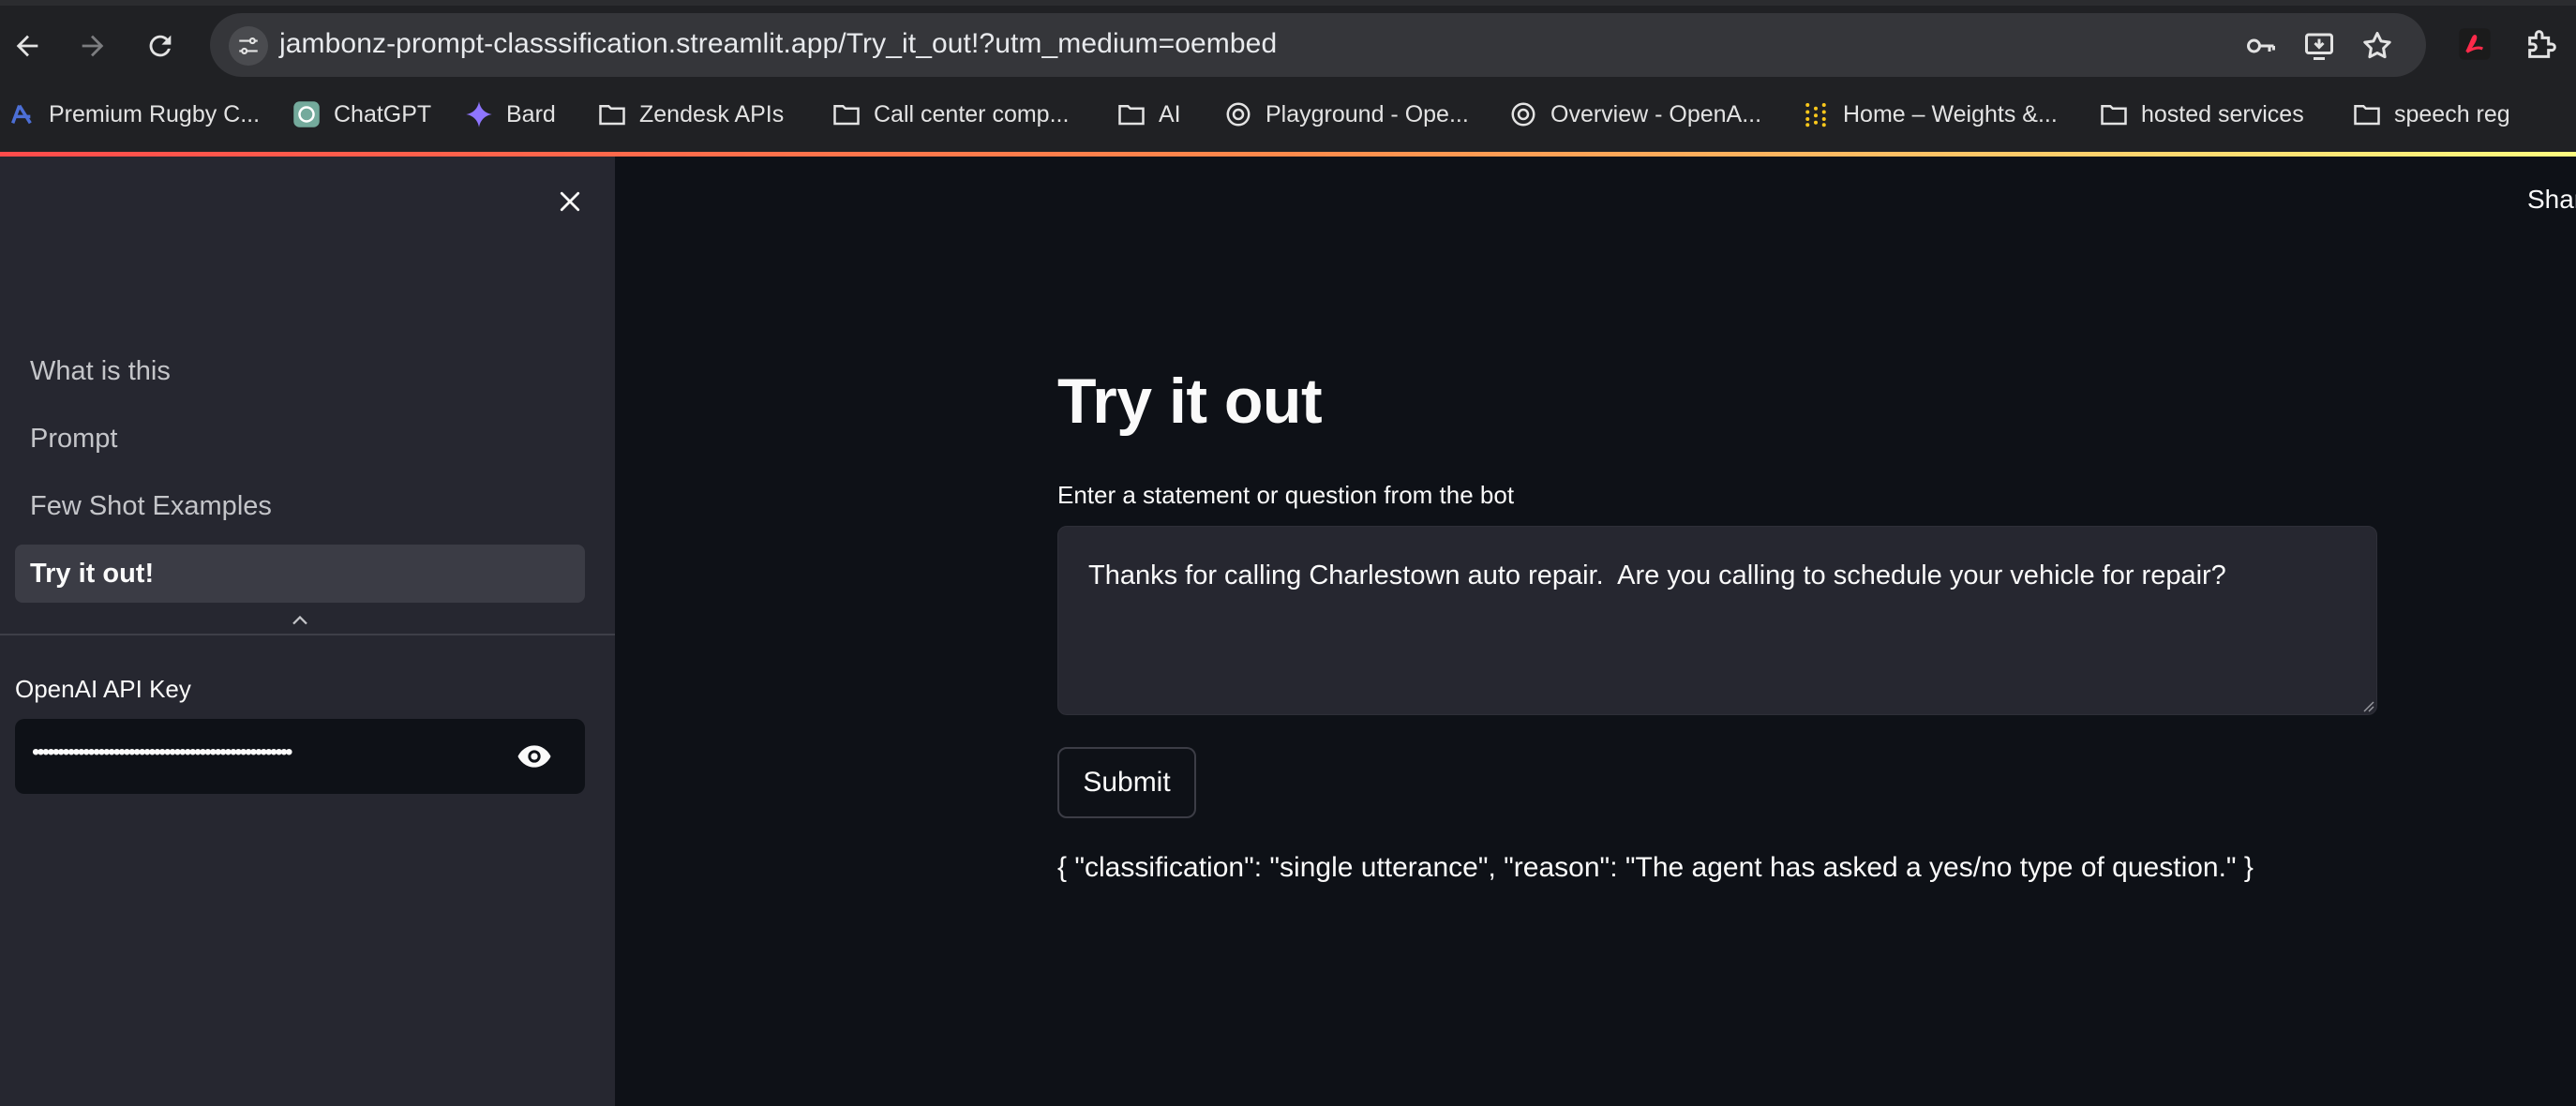  Describe the element at coordinates (2377, 46) in the screenshot. I see `bookmark-star-icon` at that location.